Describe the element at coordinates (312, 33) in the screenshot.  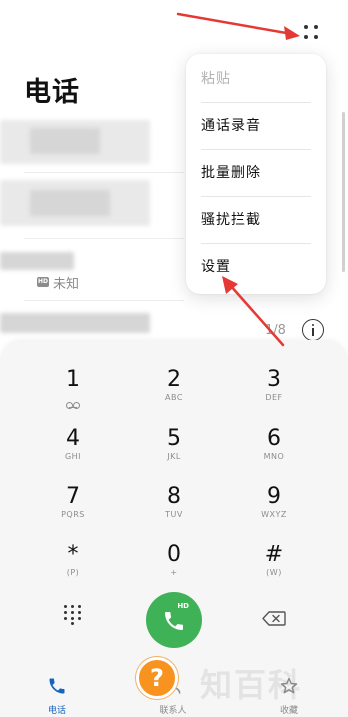
I see `more-options-icon` at that location.